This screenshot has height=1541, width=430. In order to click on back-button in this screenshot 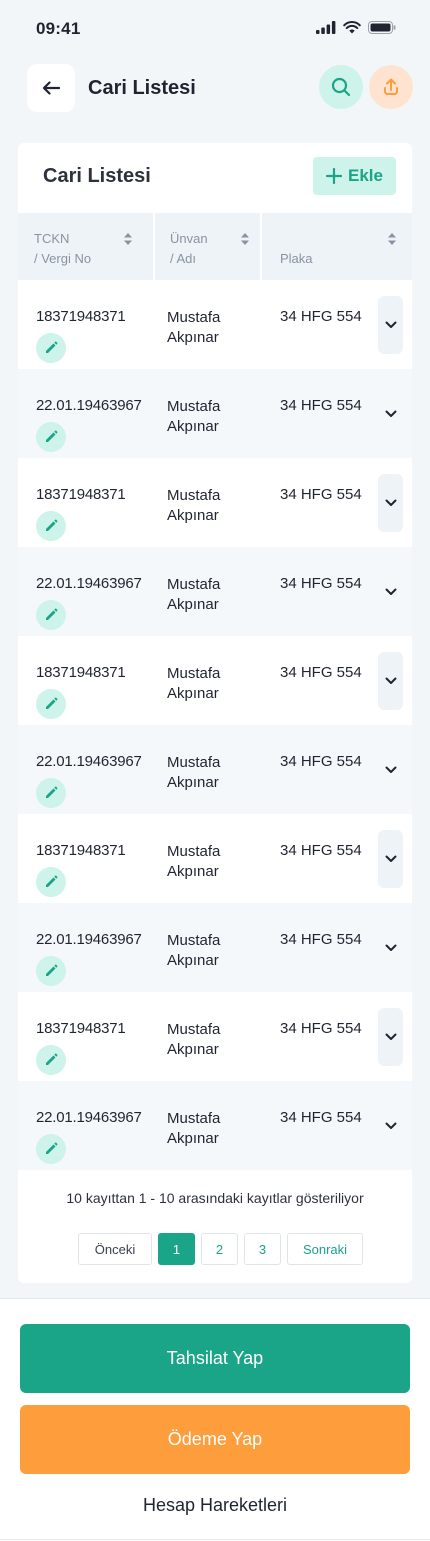, I will do `click(51, 88)`.